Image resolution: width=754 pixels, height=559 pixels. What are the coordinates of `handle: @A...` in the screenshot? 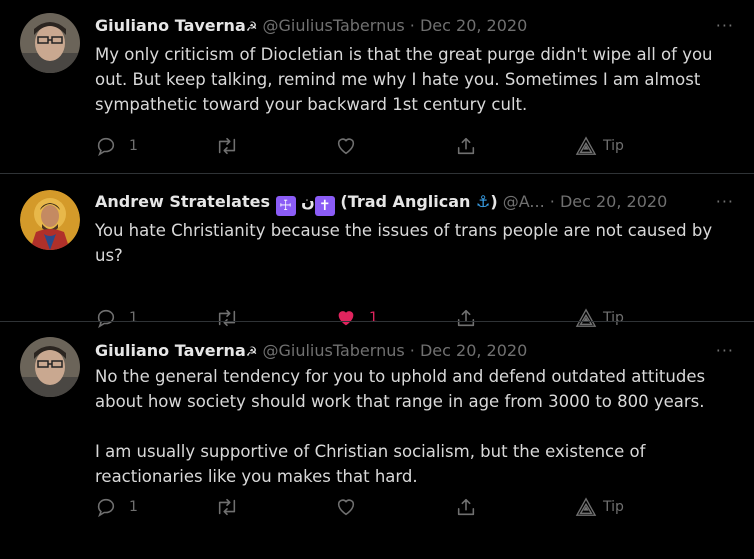 It's located at (524, 201).